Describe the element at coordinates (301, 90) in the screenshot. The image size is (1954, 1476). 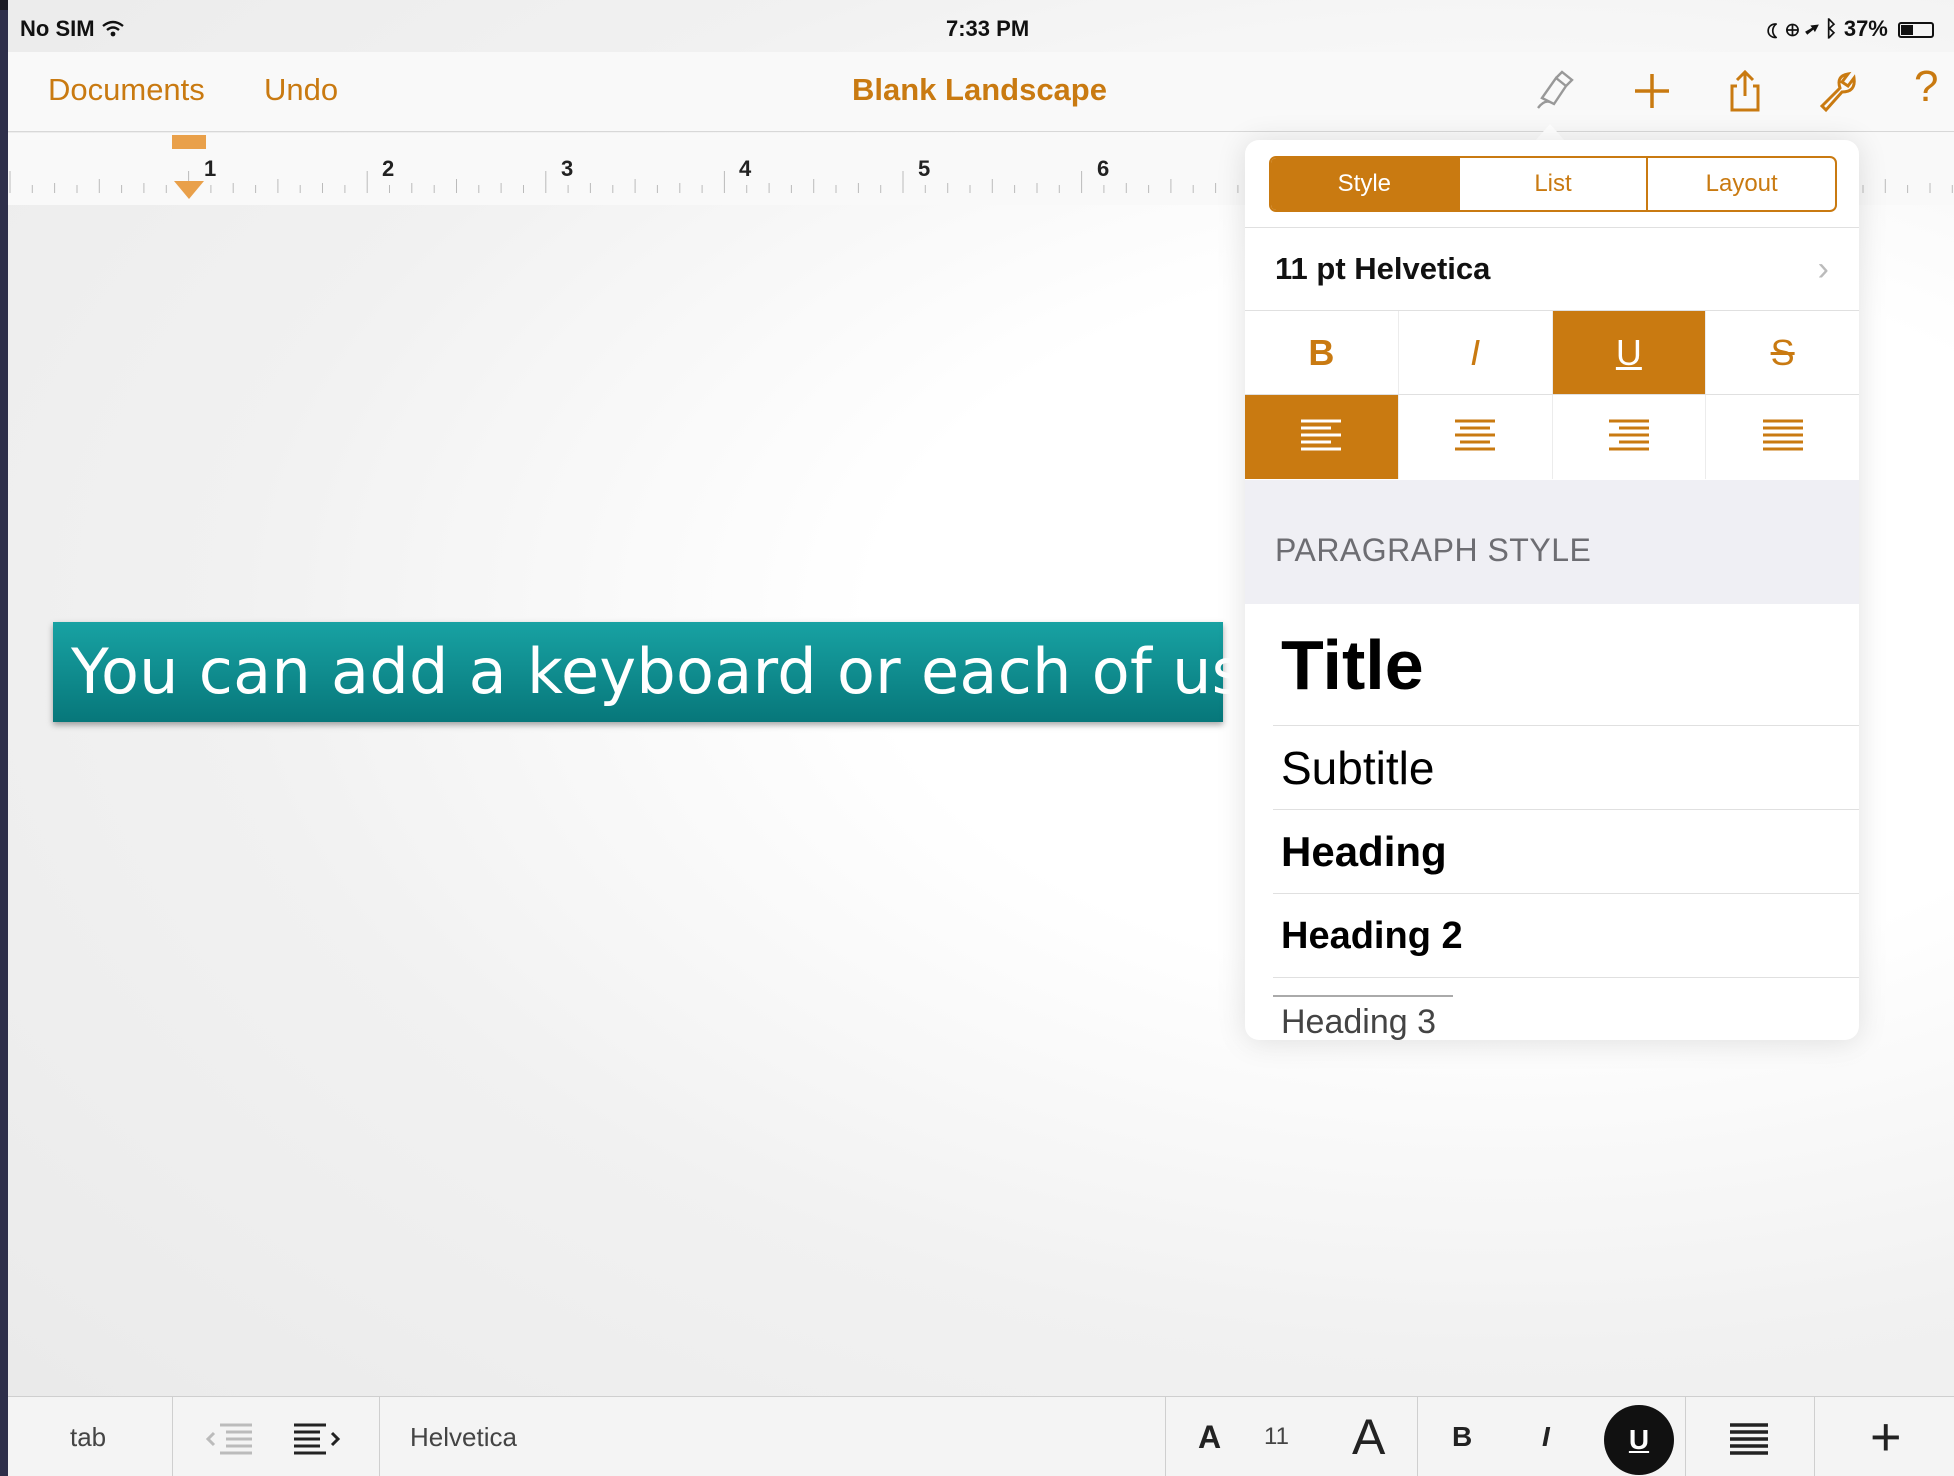
I see `undo-button: Undo` at that location.